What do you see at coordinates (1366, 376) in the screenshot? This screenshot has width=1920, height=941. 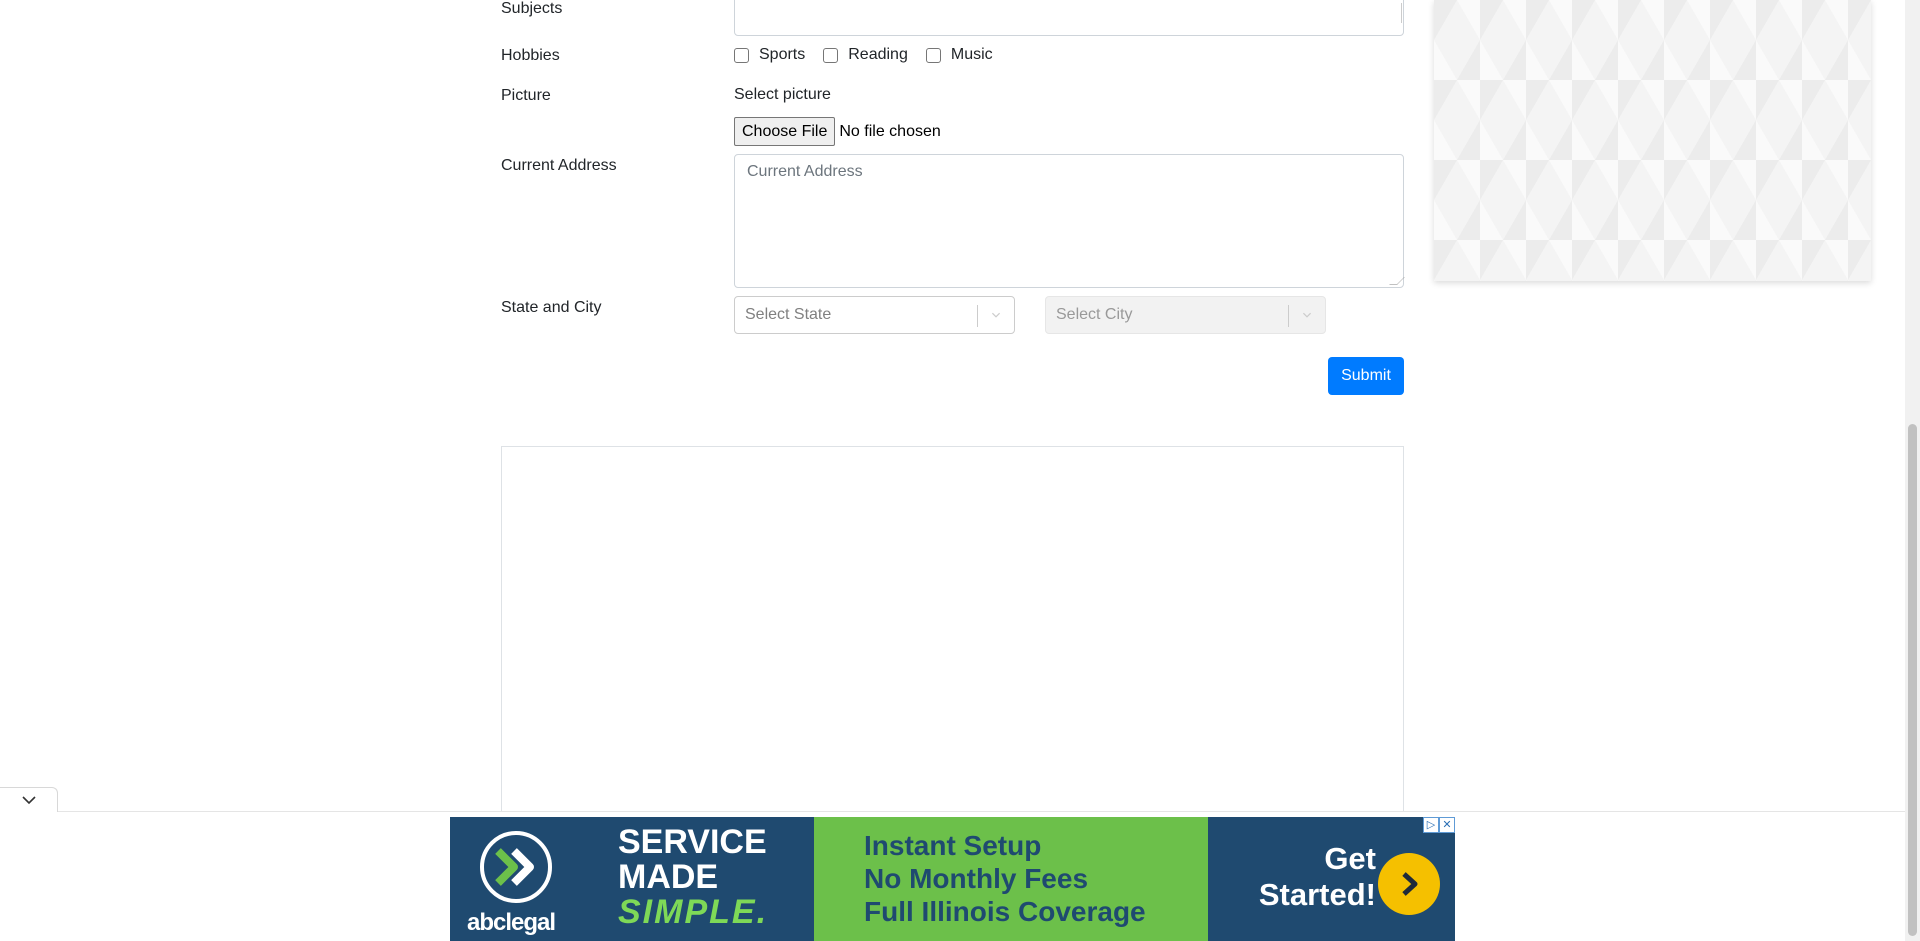 I see `submit-button: Submit` at bounding box center [1366, 376].